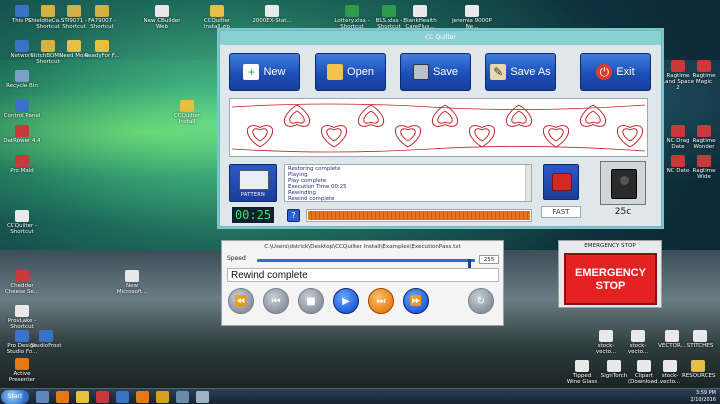  I want to click on desktop-icon: Ragtime Magic, so click(704, 72).